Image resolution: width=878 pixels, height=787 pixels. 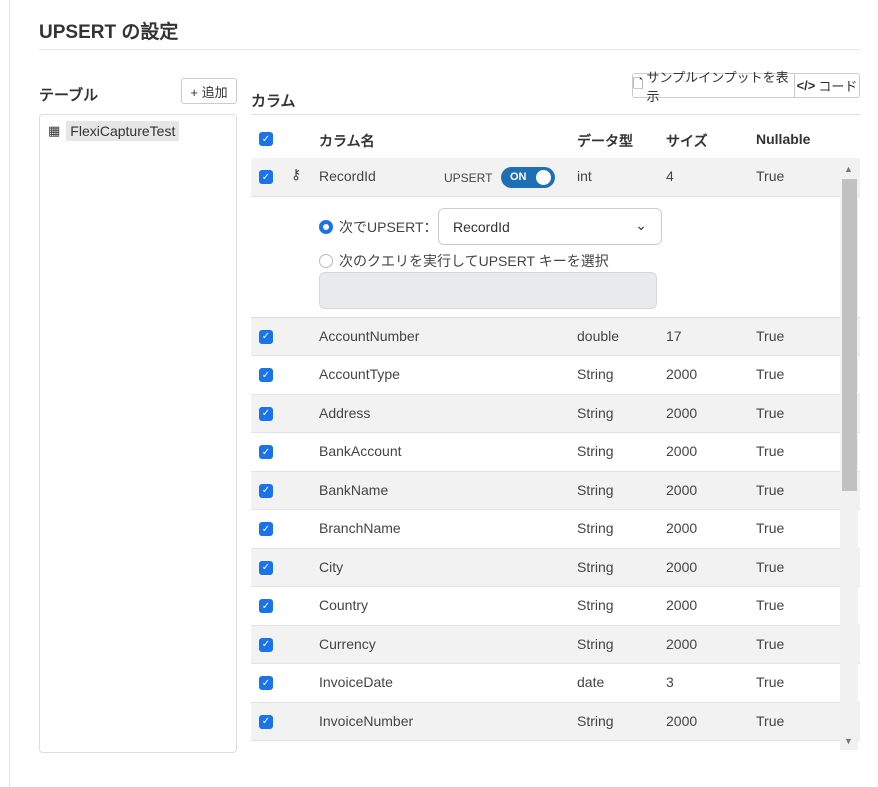 I want to click on show-sample-input-button: 🗋 サンプルインプットを表示, so click(x=713, y=87).